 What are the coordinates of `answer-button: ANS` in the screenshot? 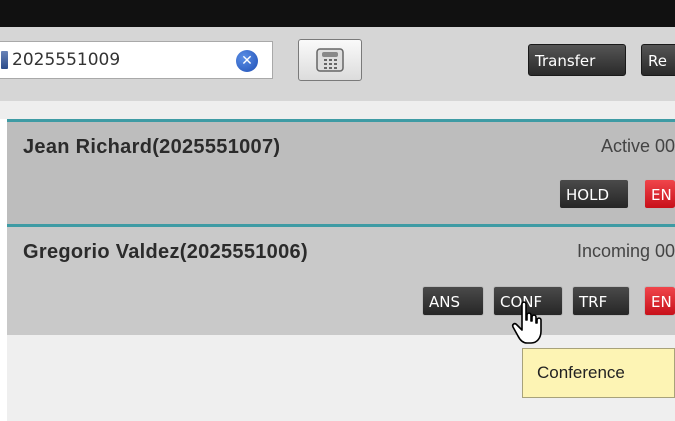 It's located at (453, 301).